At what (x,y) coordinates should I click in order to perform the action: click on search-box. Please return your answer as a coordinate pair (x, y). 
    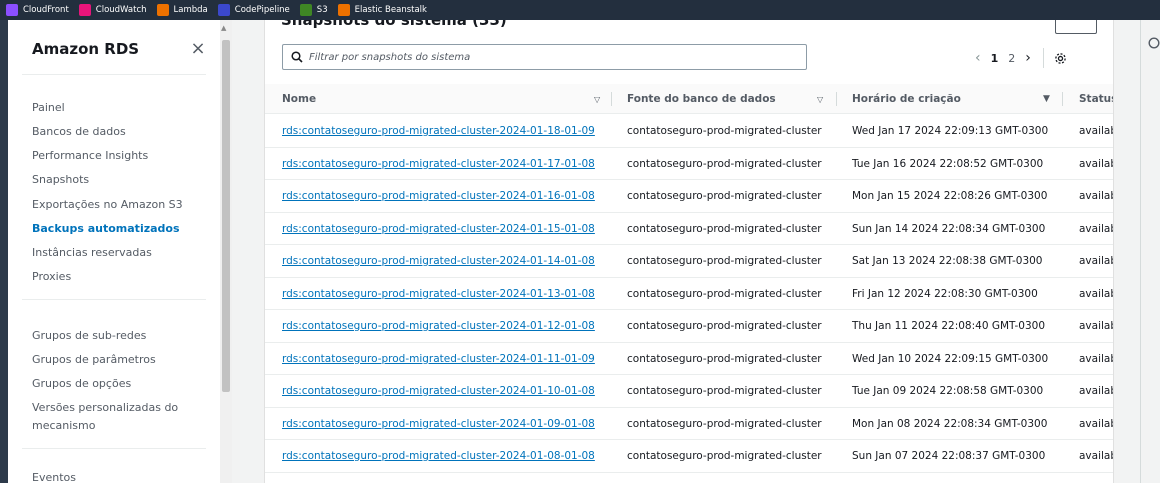
    Looking at the image, I should click on (544, 57).